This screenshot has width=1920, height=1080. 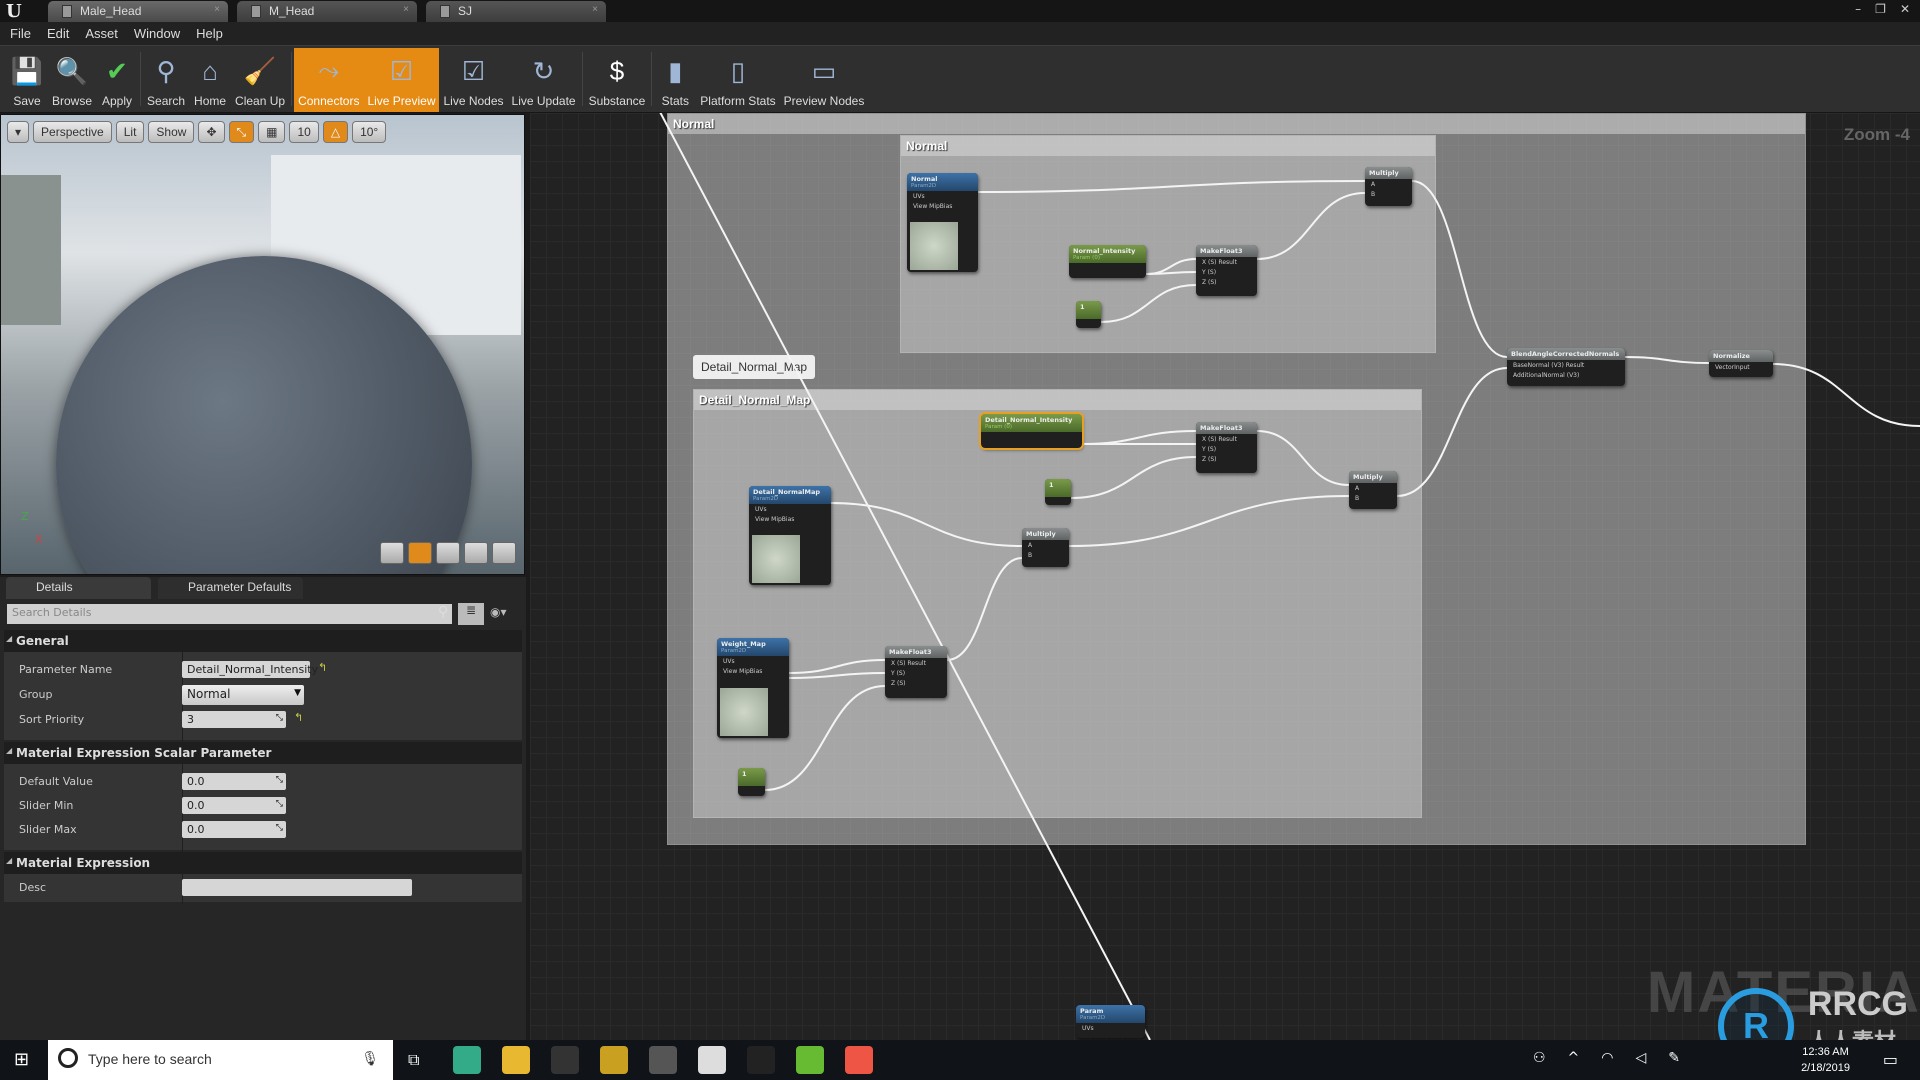 I want to click on perspective-button: Perspective, so click(x=72, y=132).